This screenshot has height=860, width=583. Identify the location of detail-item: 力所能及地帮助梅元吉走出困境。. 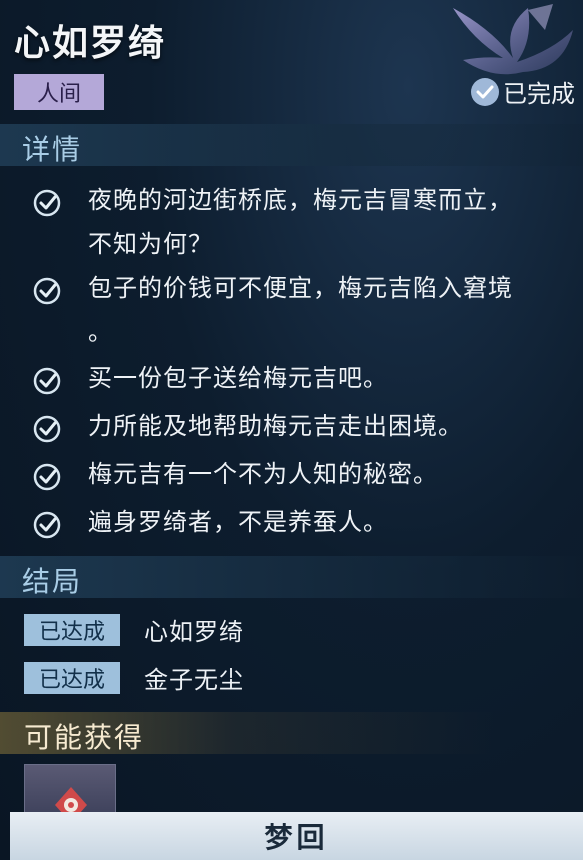
(307, 426).